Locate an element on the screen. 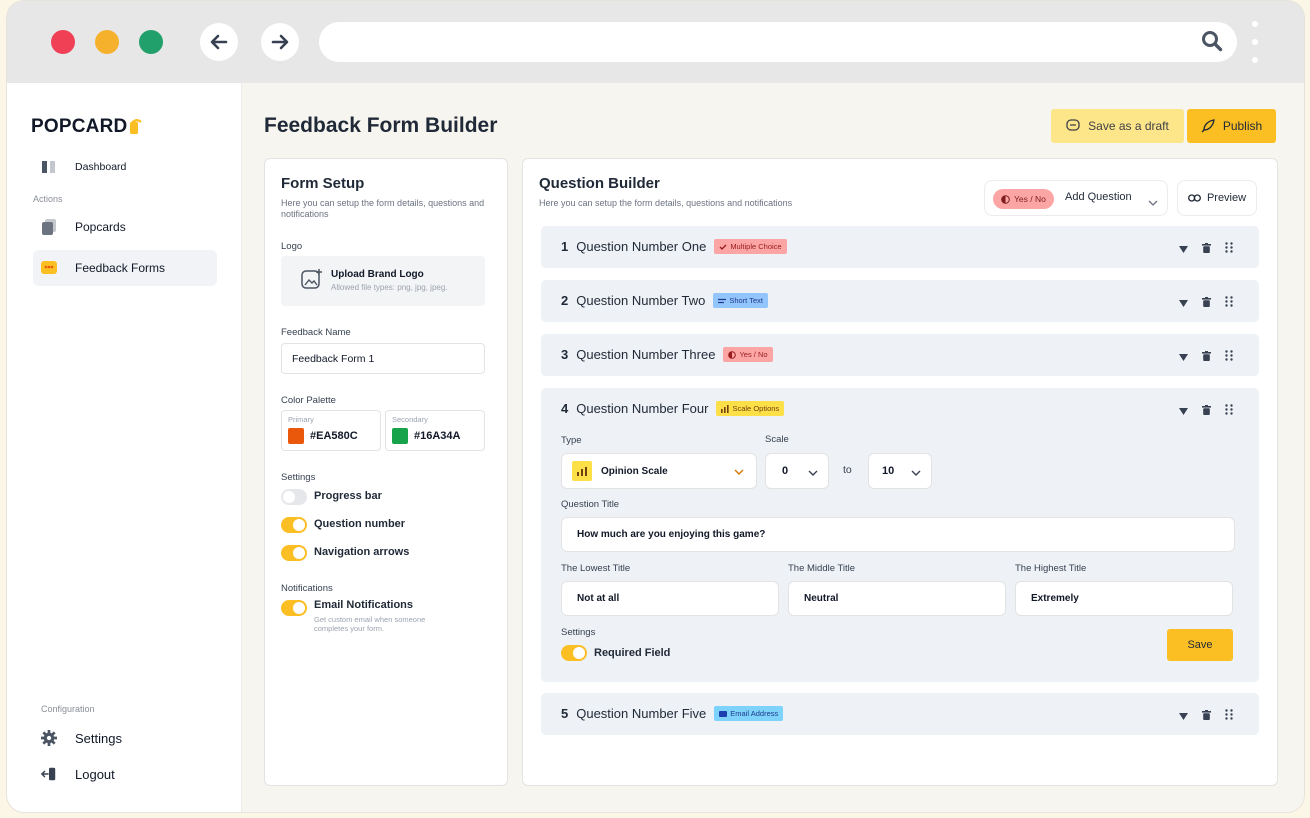 The image size is (1310, 818). logout-label: Logout is located at coordinates (95, 774).